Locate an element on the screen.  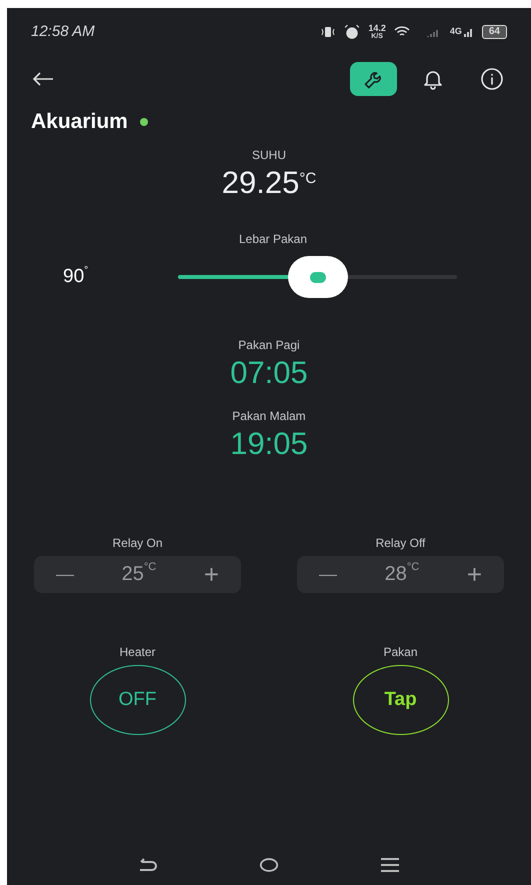
wifi-icon is located at coordinates (402, 32).